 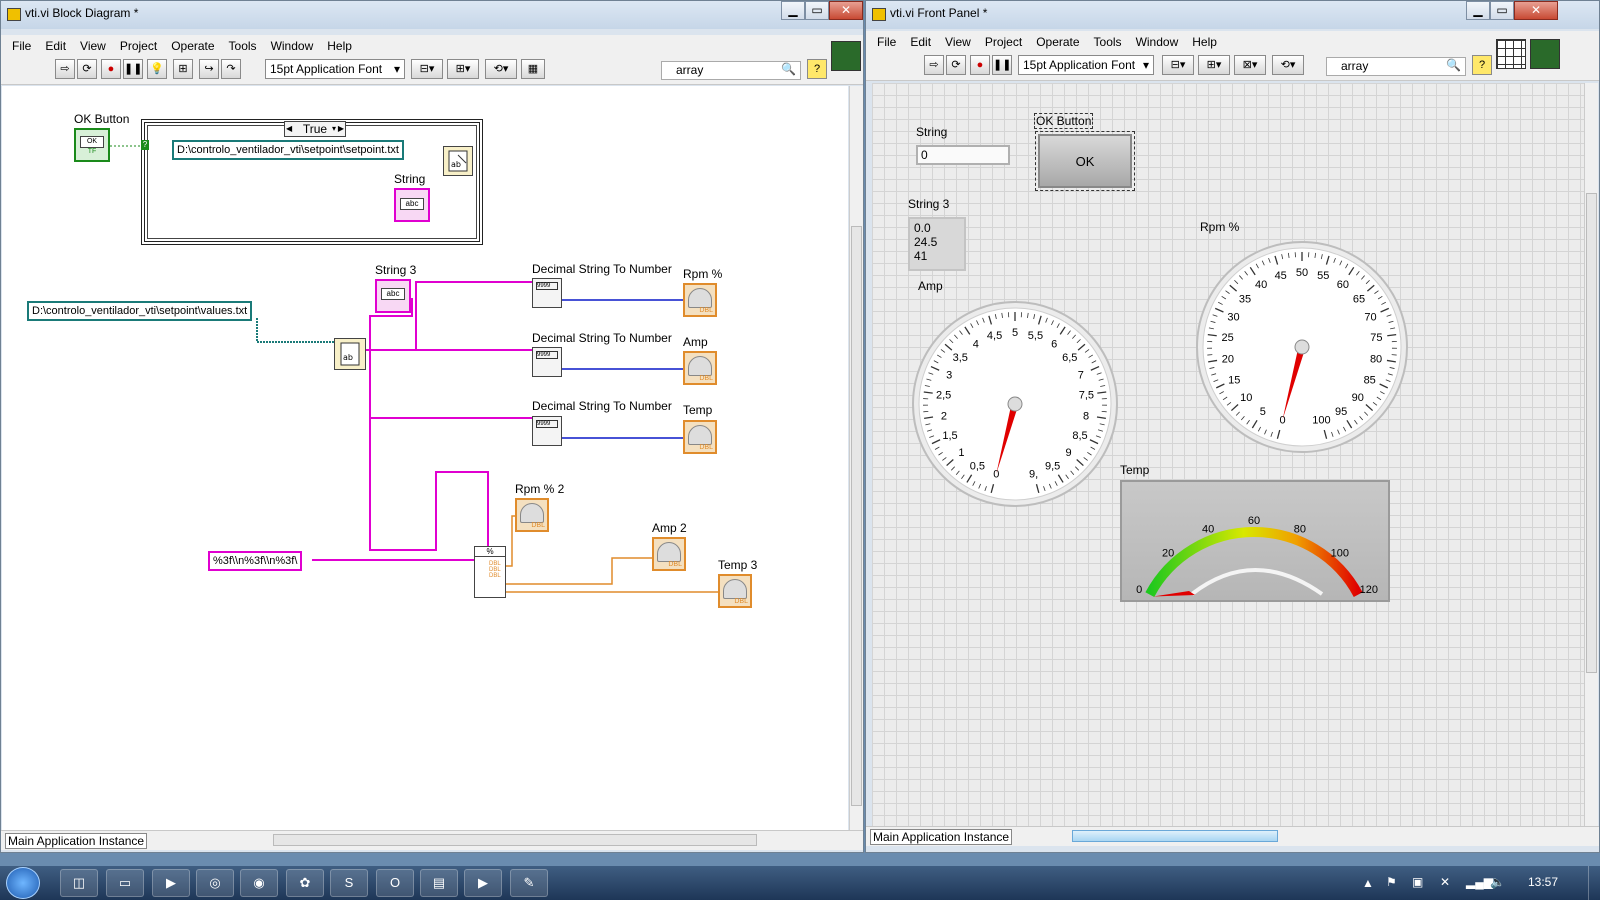 I want to click on front-panel-hscroll, so click(x=1278, y=836).